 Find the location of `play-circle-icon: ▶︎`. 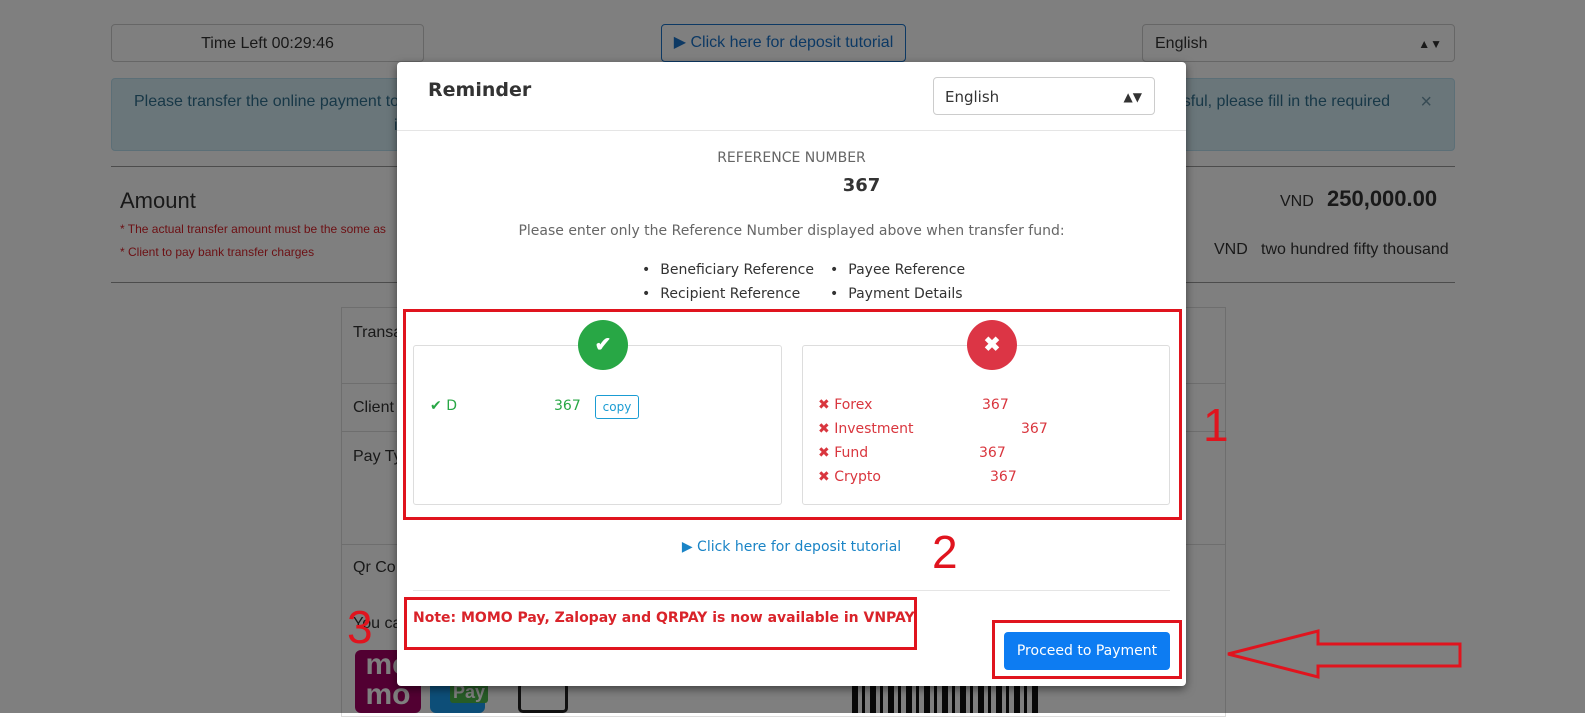

play-circle-icon: ▶︎ is located at coordinates (687, 547).